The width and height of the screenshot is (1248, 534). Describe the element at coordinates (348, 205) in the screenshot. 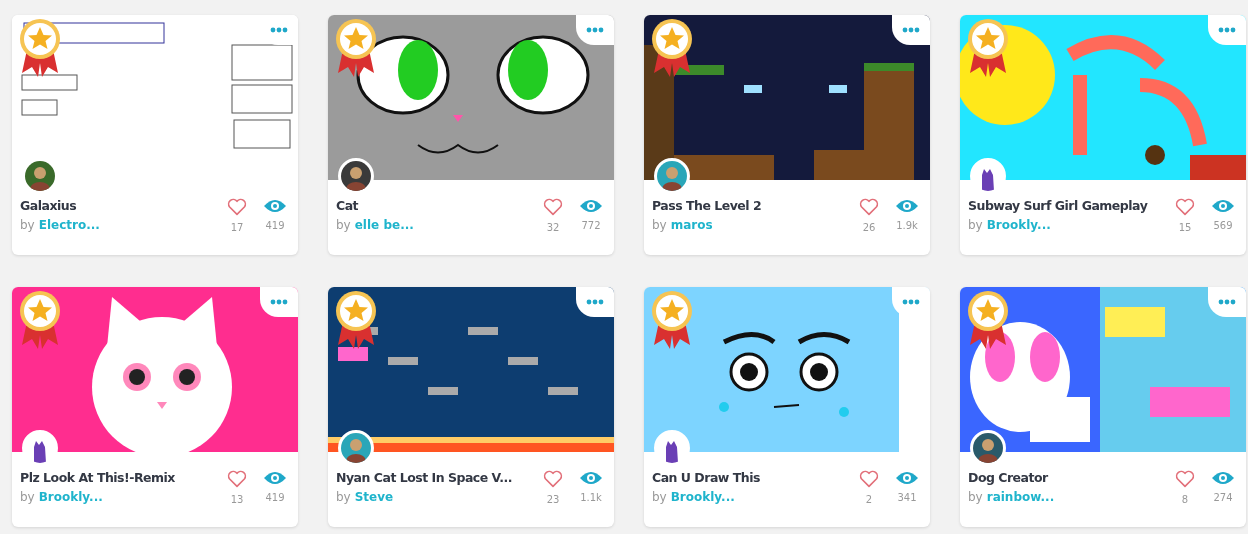

I see `project-title: Cat` at that location.